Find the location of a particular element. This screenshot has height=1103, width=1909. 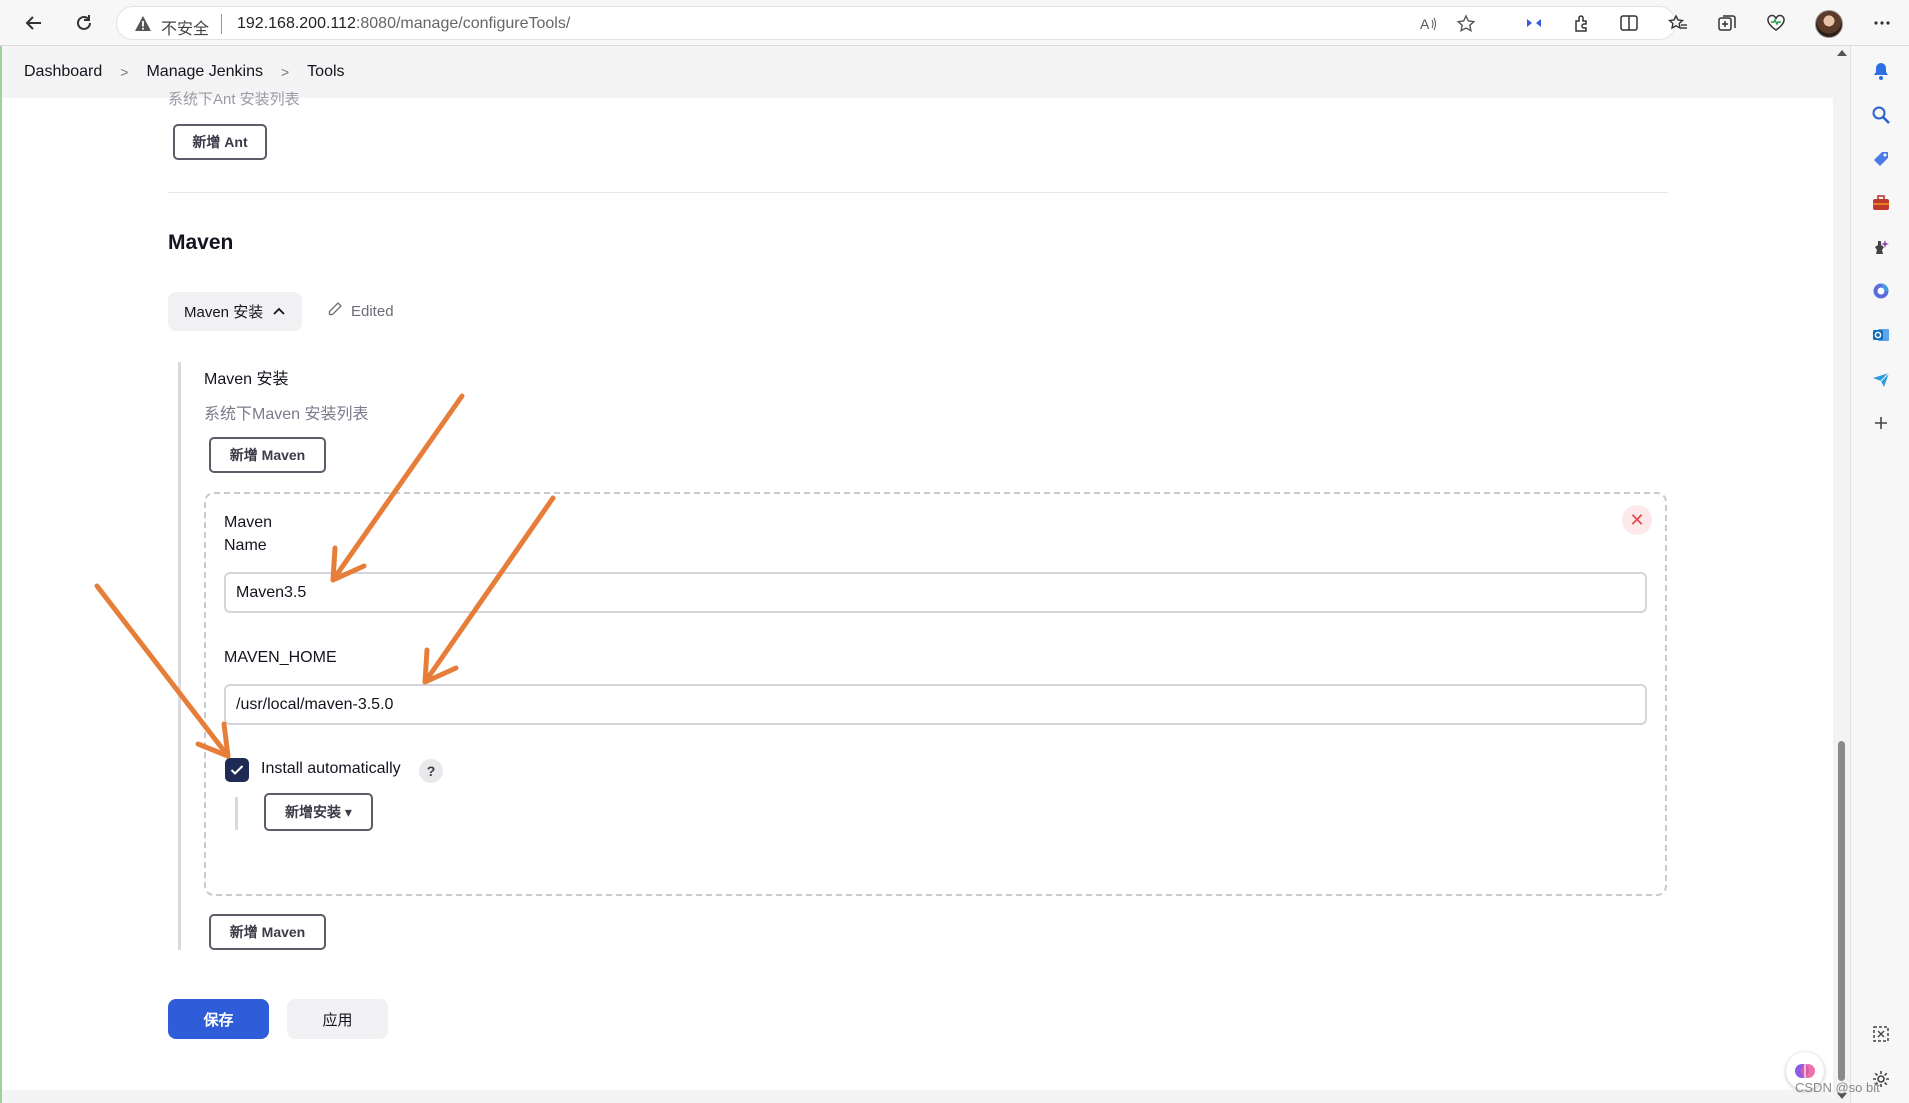

scrollbar-thumb is located at coordinates (1841, 911).